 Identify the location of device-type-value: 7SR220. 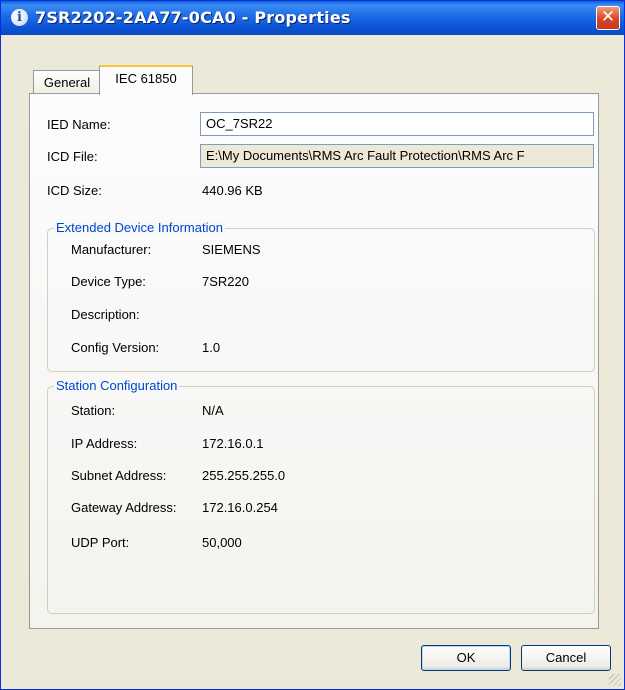
(225, 281).